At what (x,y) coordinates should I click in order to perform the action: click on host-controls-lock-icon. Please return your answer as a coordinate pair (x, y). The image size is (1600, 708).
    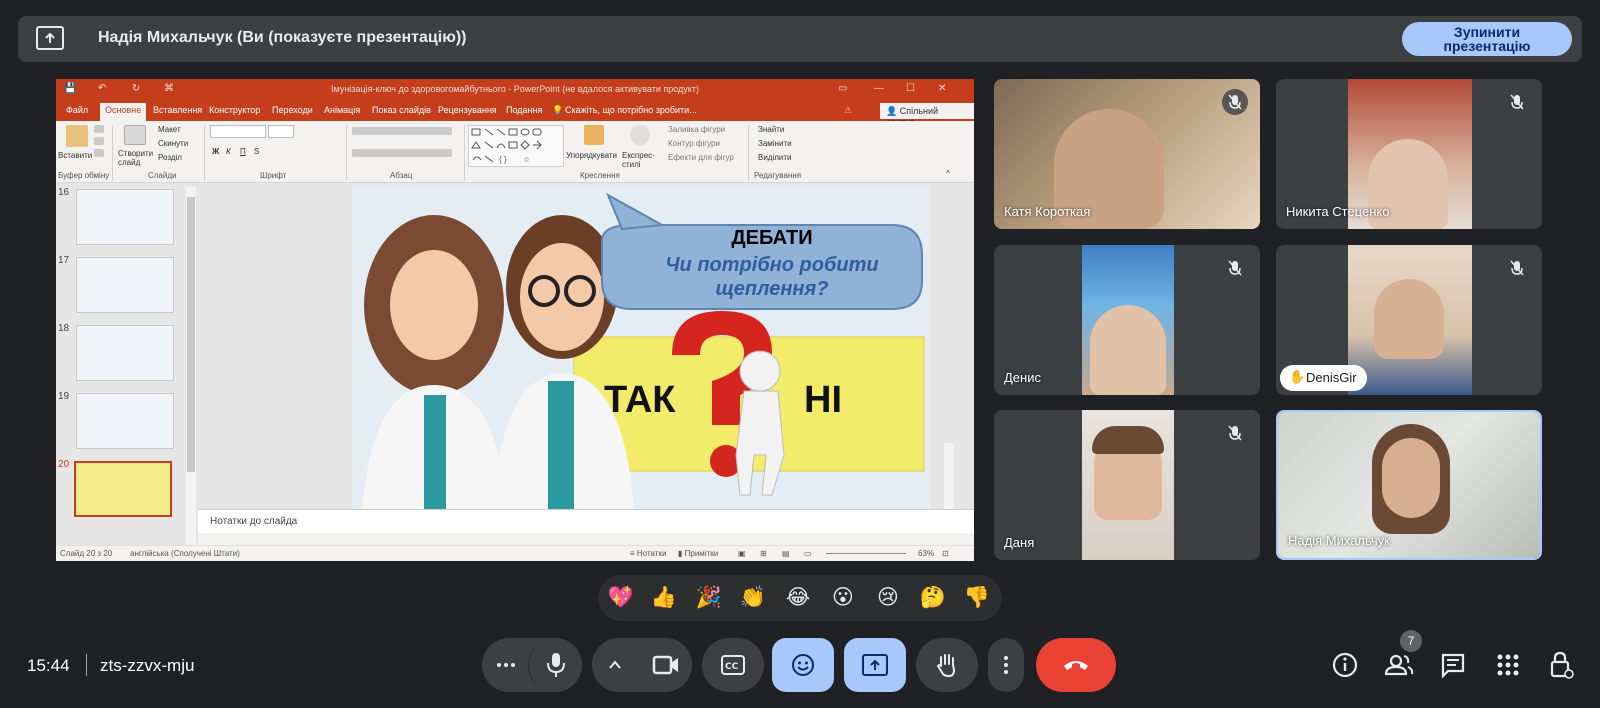
    Looking at the image, I should click on (1561, 665).